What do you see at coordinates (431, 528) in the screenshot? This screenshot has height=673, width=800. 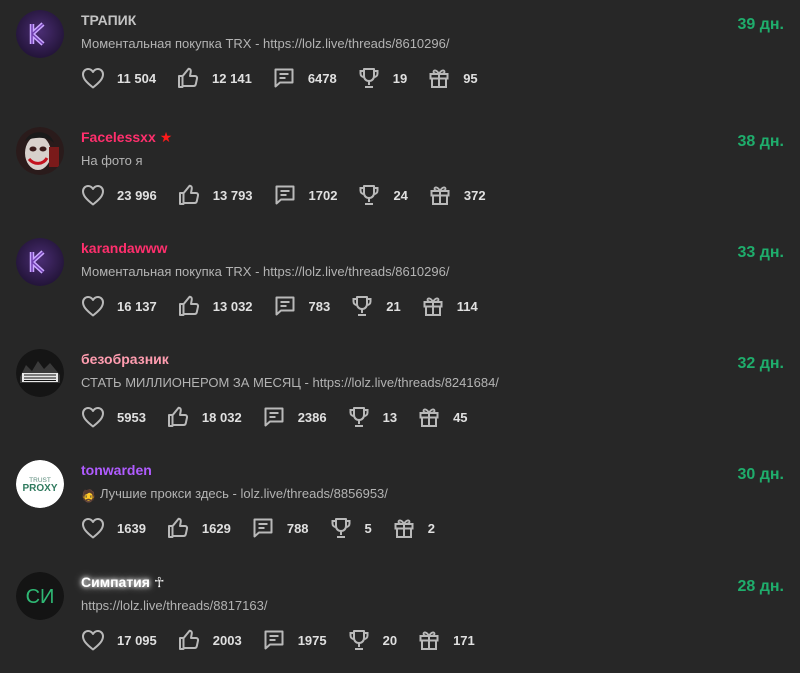 I see `gifts-count: 2` at bounding box center [431, 528].